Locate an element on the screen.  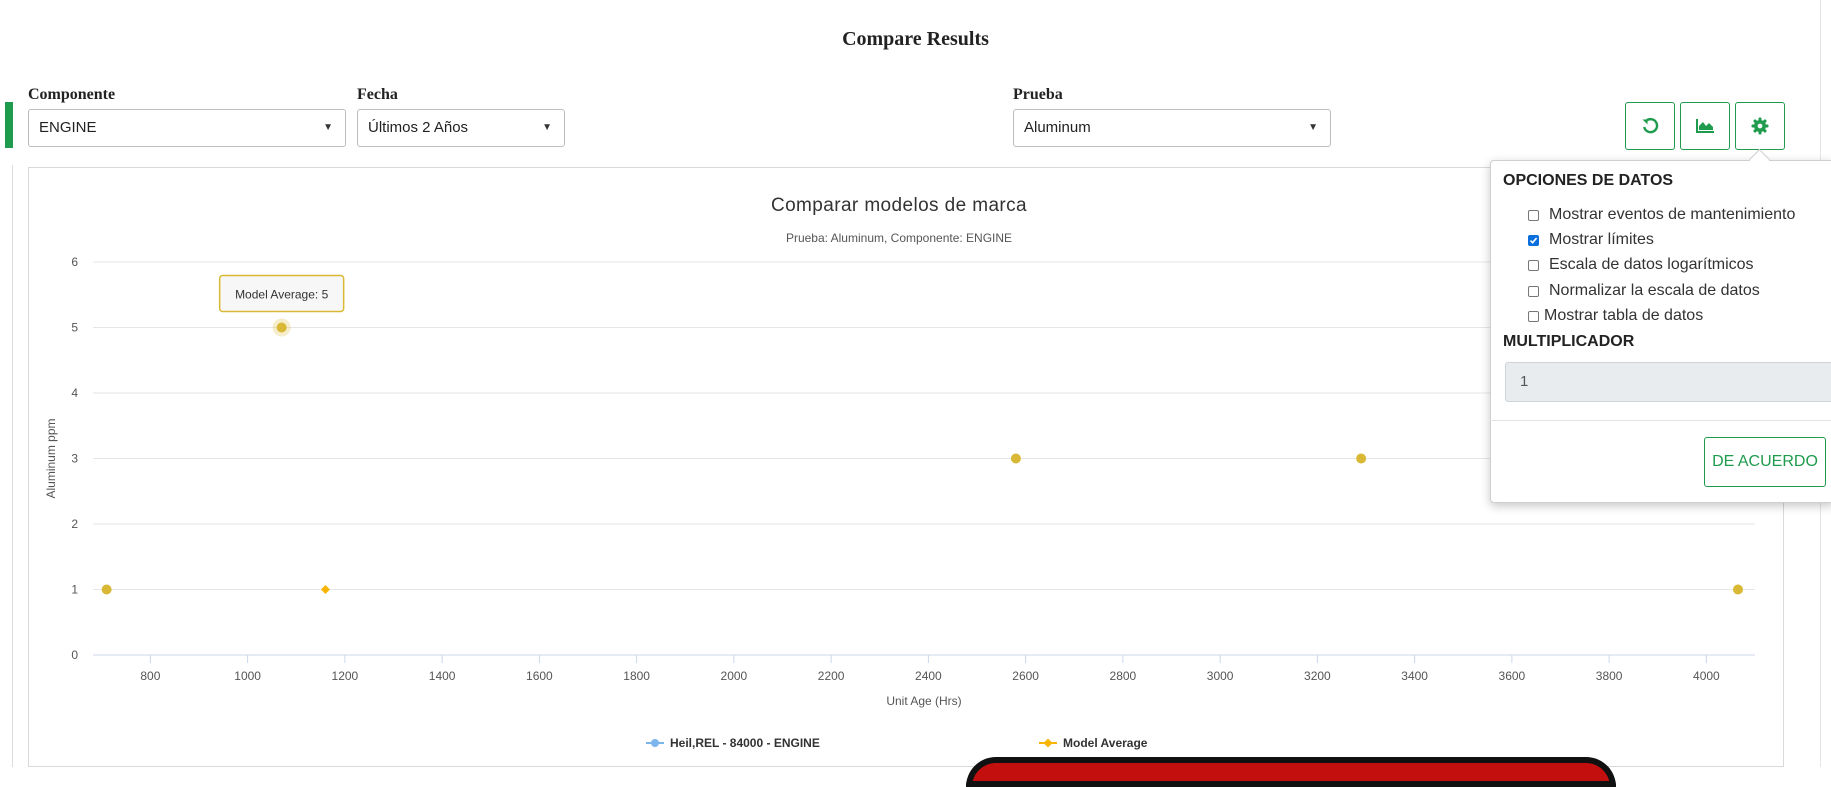
x-tick-label: 1000 is located at coordinates (247, 676).